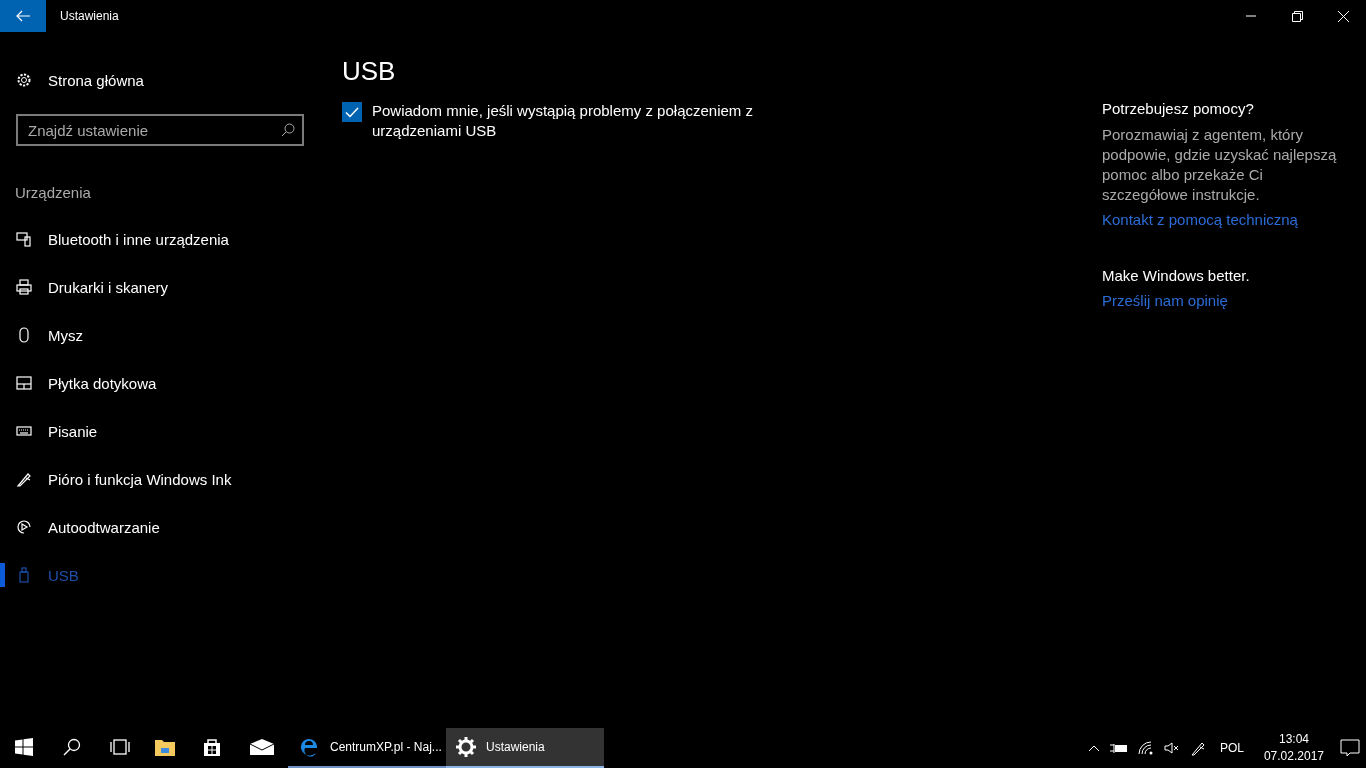 The width and height of the screenshot is (1366, 768). Describe the element at coordinates (160, 479) in the screenshot. I see `sidebar-item: Pióro i funkcja Windows Ink` at that location.